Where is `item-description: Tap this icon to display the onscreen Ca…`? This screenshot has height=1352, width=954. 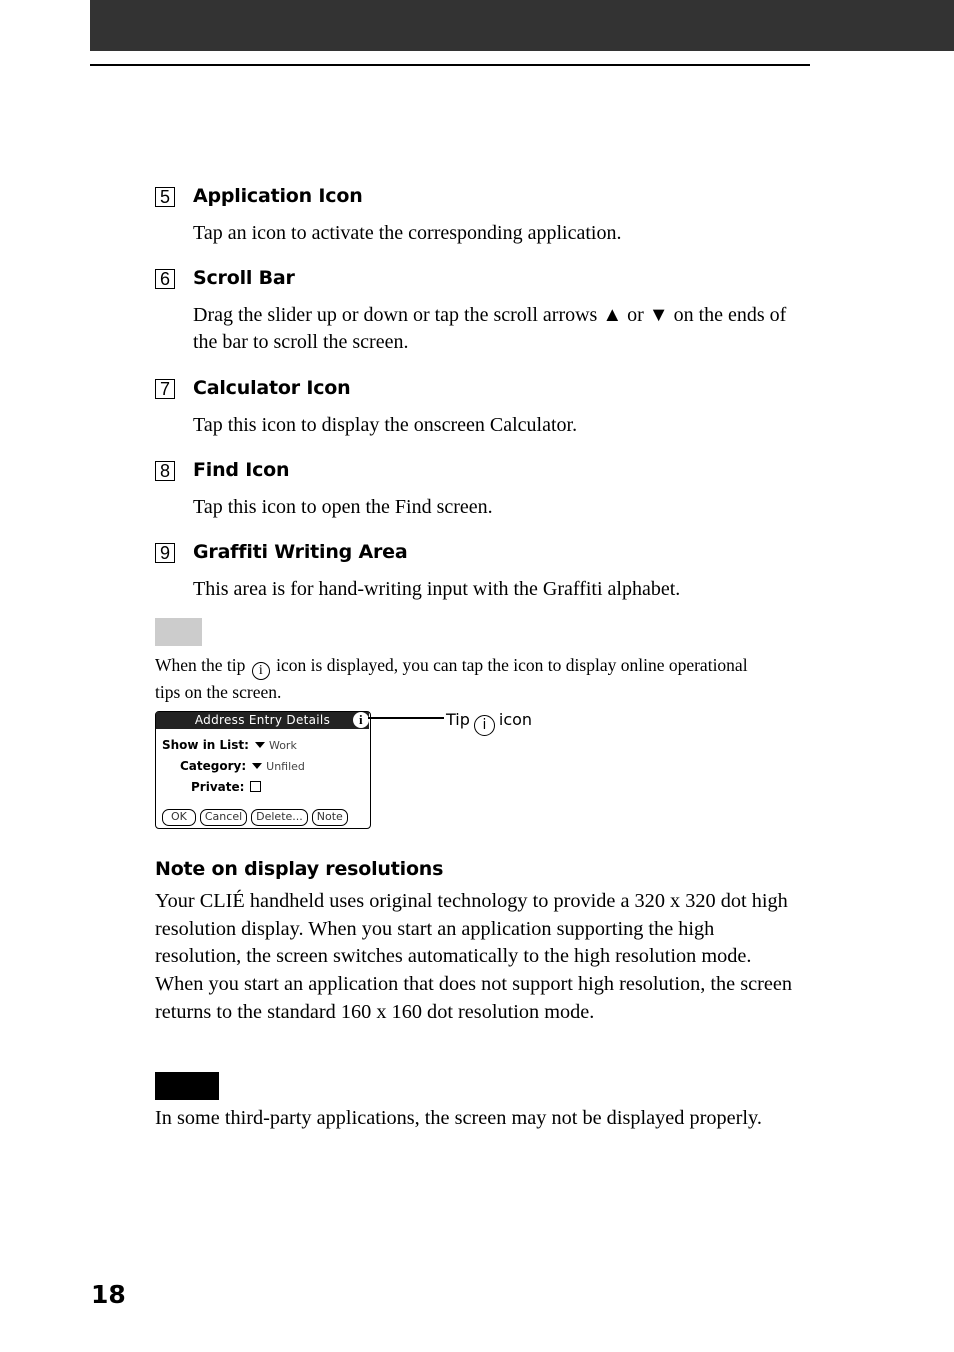
item-description: Tap this icon to display the onscreen Ca… is located at coordinates (385, 425).